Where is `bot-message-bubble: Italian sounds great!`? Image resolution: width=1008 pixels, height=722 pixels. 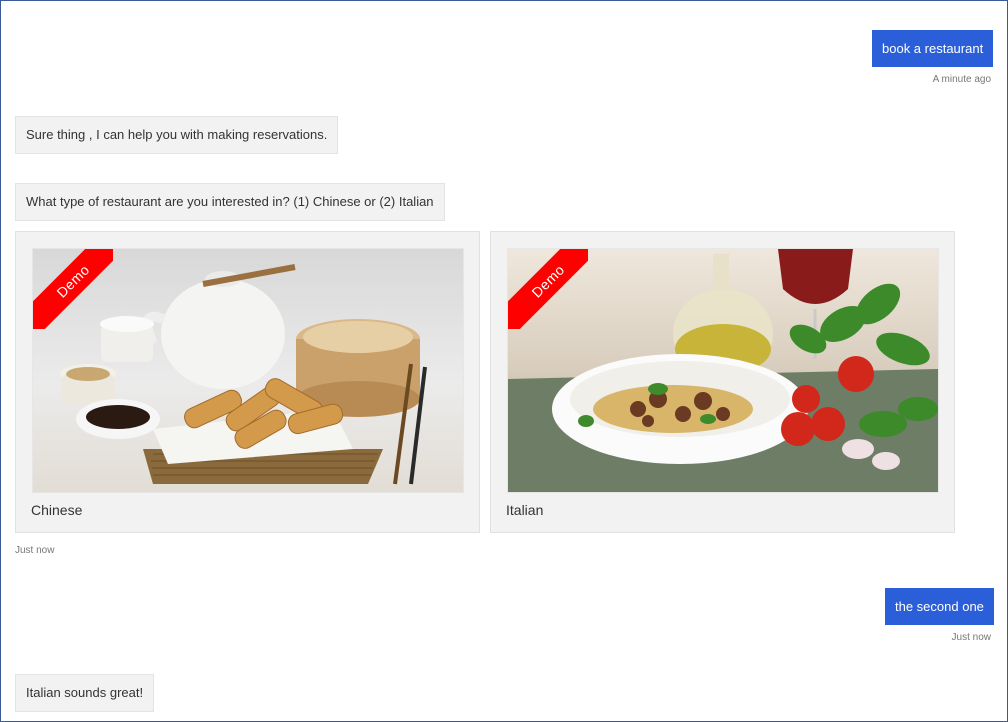 bot-message-bubble: Italian sounds great! is located at coordinates (85, 693).